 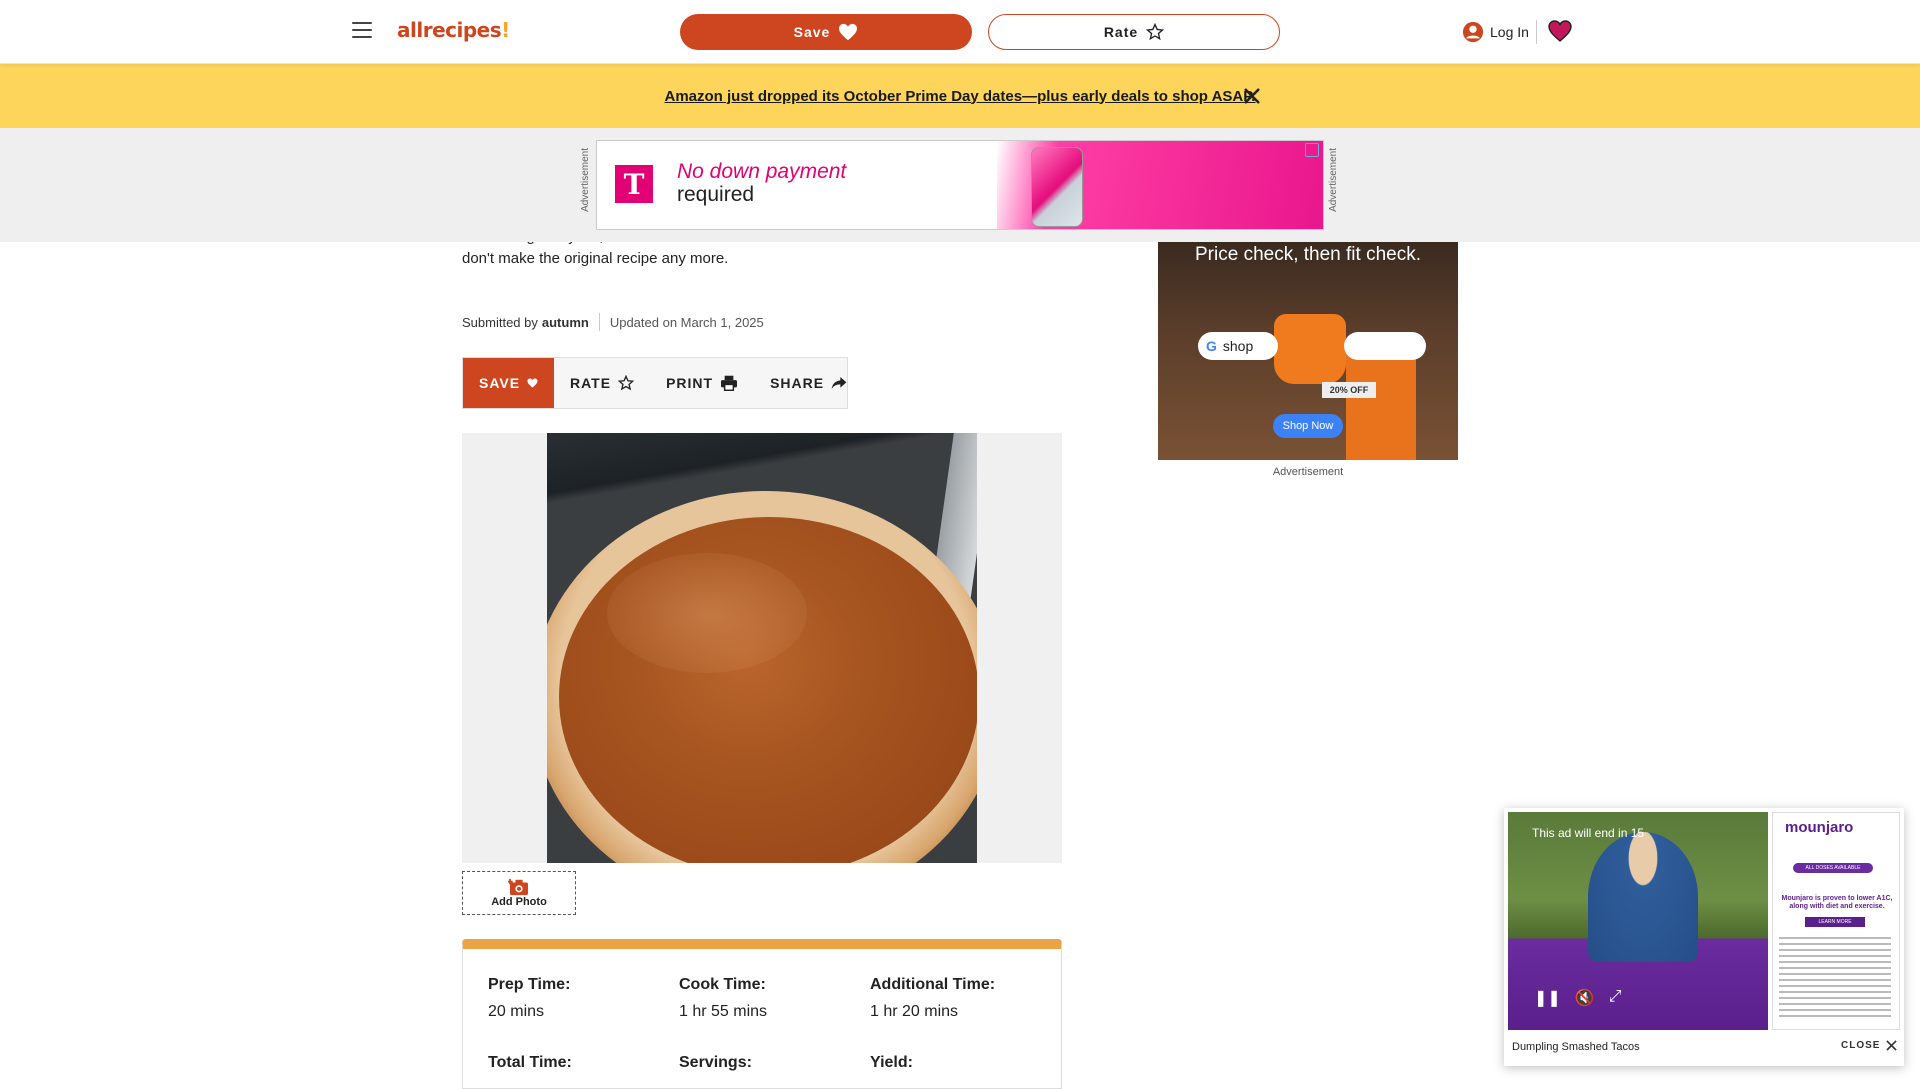 I want to click on detail-label: Servings:, so click(x=715, y=1062).